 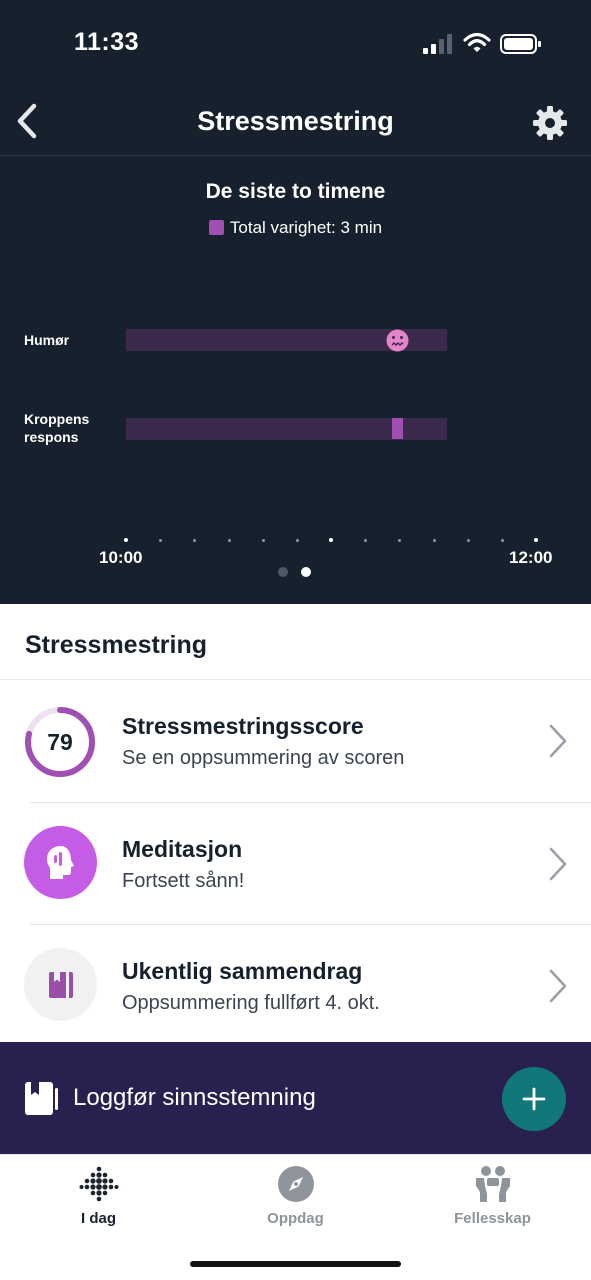 I want to click on item-title: Stressmestringsscore, so click(x=243, y=726).